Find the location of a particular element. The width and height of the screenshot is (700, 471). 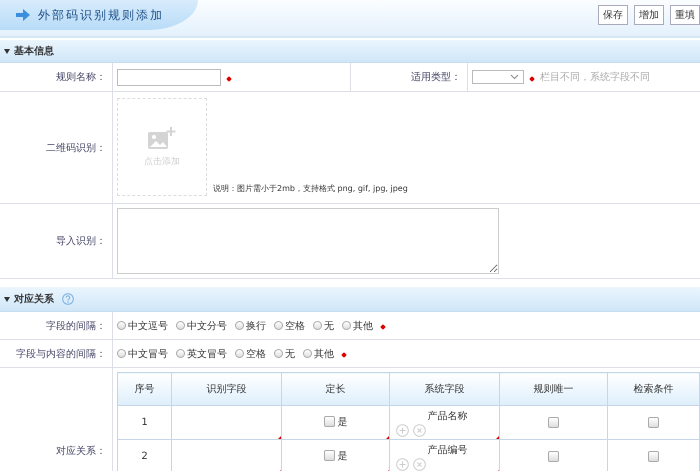

radio-option: 中文逗号 is located at coordinates (142, 325).